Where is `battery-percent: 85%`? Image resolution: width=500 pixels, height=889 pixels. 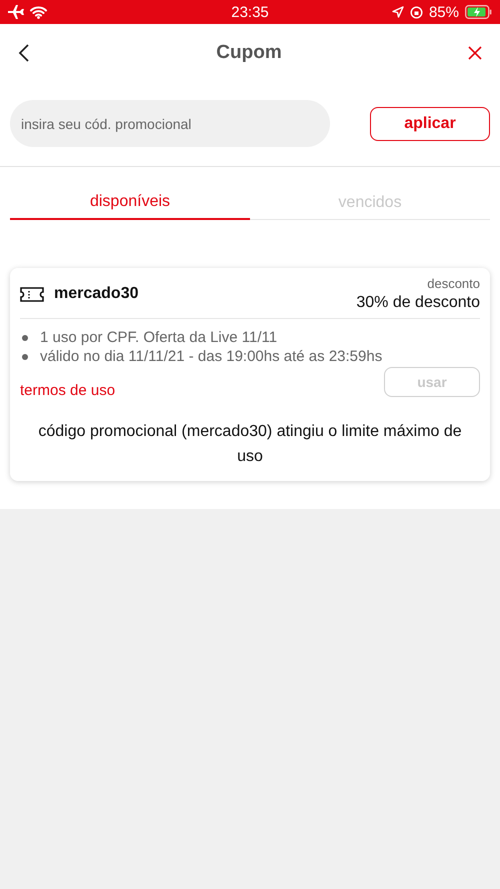 battery-percent: 85% is located at coordinates (443, 12).